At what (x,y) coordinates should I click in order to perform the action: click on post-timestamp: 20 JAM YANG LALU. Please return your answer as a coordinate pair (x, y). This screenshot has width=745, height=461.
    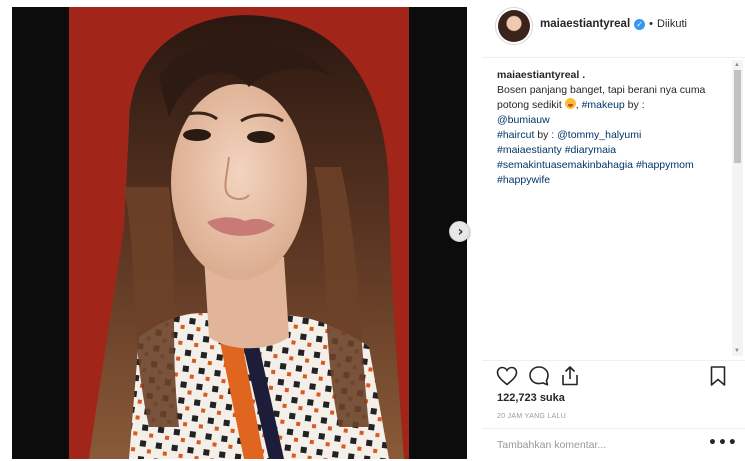
    Looking at the image, I should click on (531, 416).